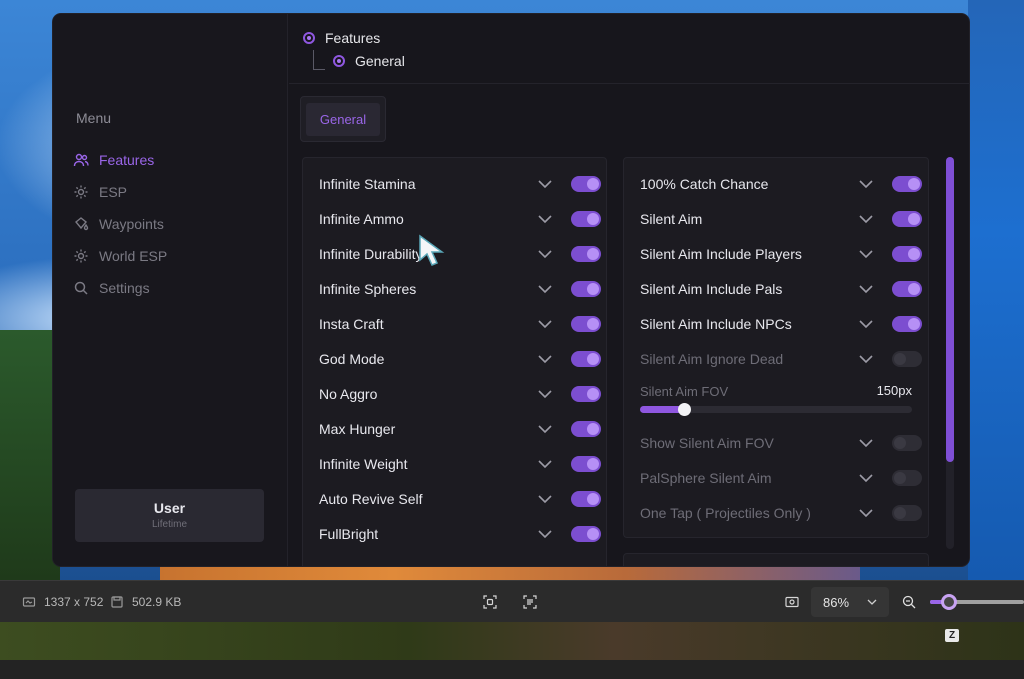 Image resolution: width=1024 pixels, height=679 pixels. Describe the element at coordinates (684, 409) in the screenshot. I see `fov-slider-thumb` at that location.